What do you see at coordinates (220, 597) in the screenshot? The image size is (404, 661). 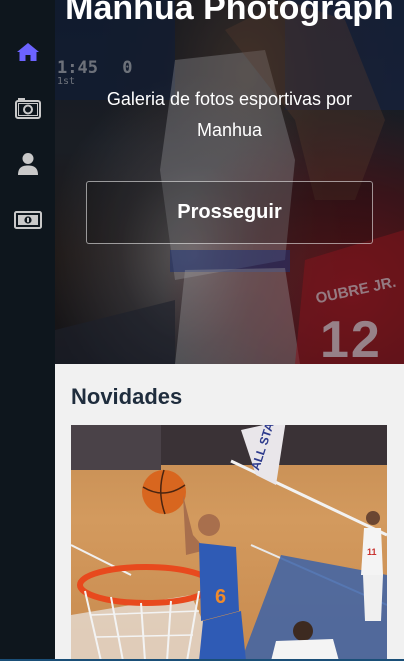 I see `player1-number: 6` at bounding box center [220, 597].